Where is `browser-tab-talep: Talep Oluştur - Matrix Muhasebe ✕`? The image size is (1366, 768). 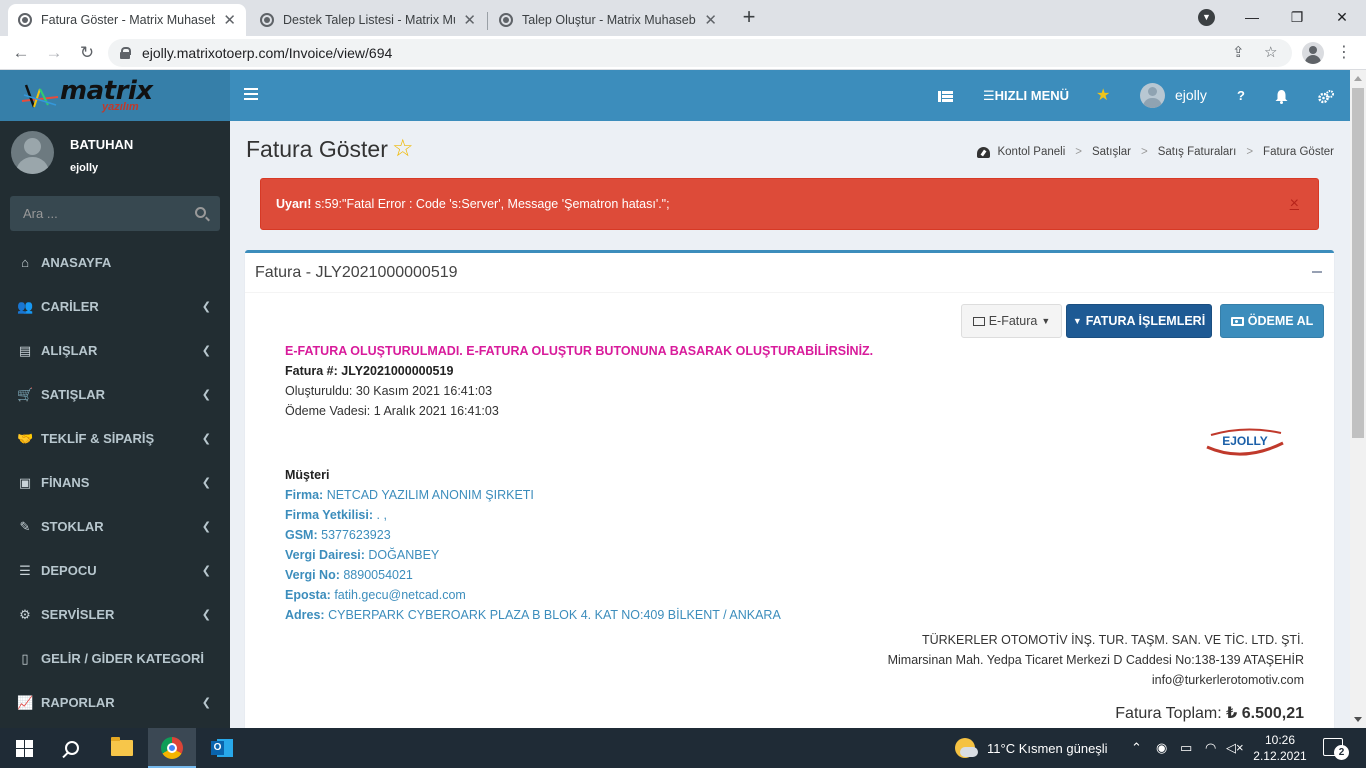 browser-tab-talep: Talep Oluştur - Matrix Muhasebe ✕ is located at coordinates (608, 20).